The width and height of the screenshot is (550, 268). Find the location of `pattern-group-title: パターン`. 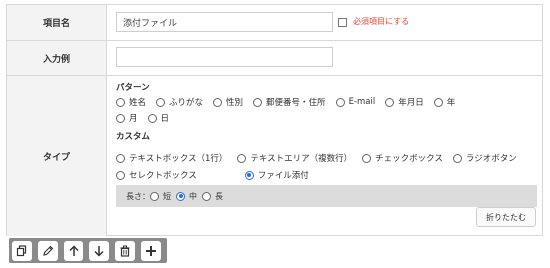

pattern-group-title: パターン is located at coordinates (133, 88).